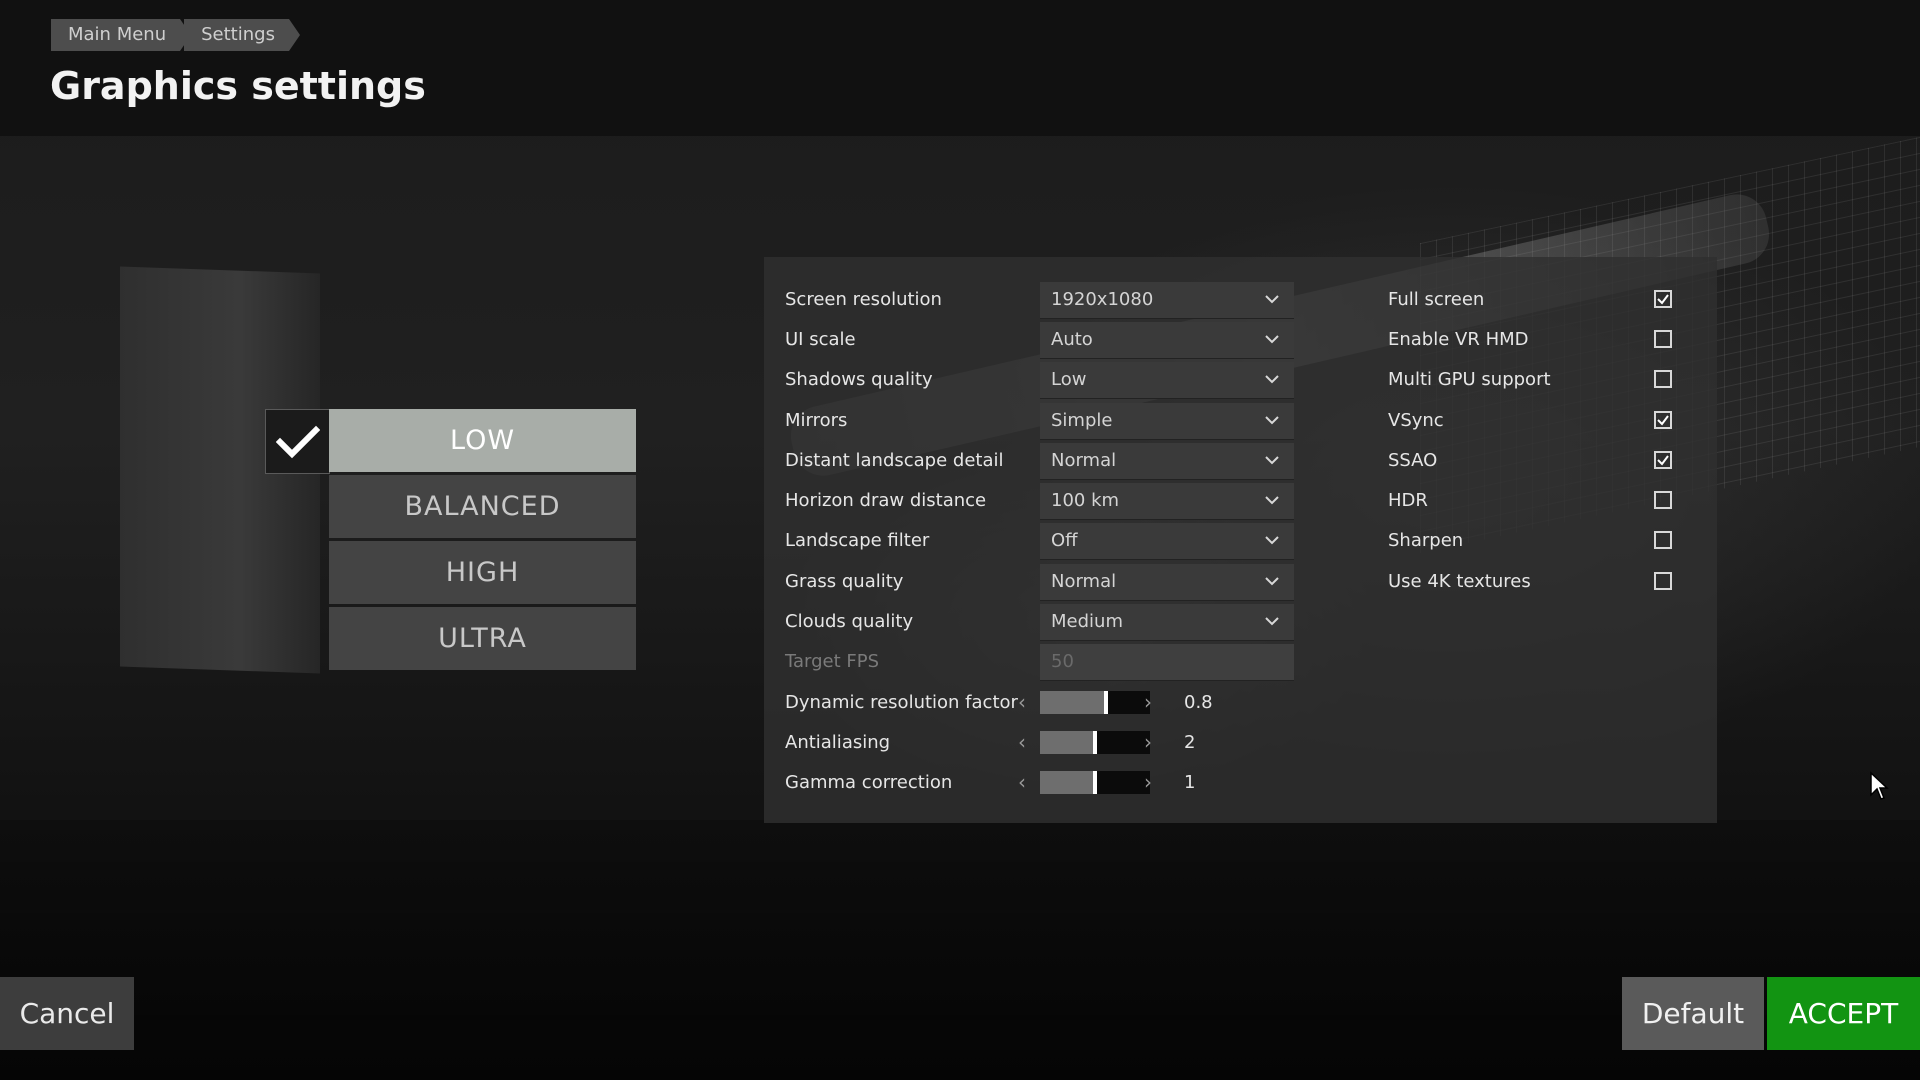 The image size is (1920, 1080). I want to click on checkbox-label: SSAO, so click(1413, 460).